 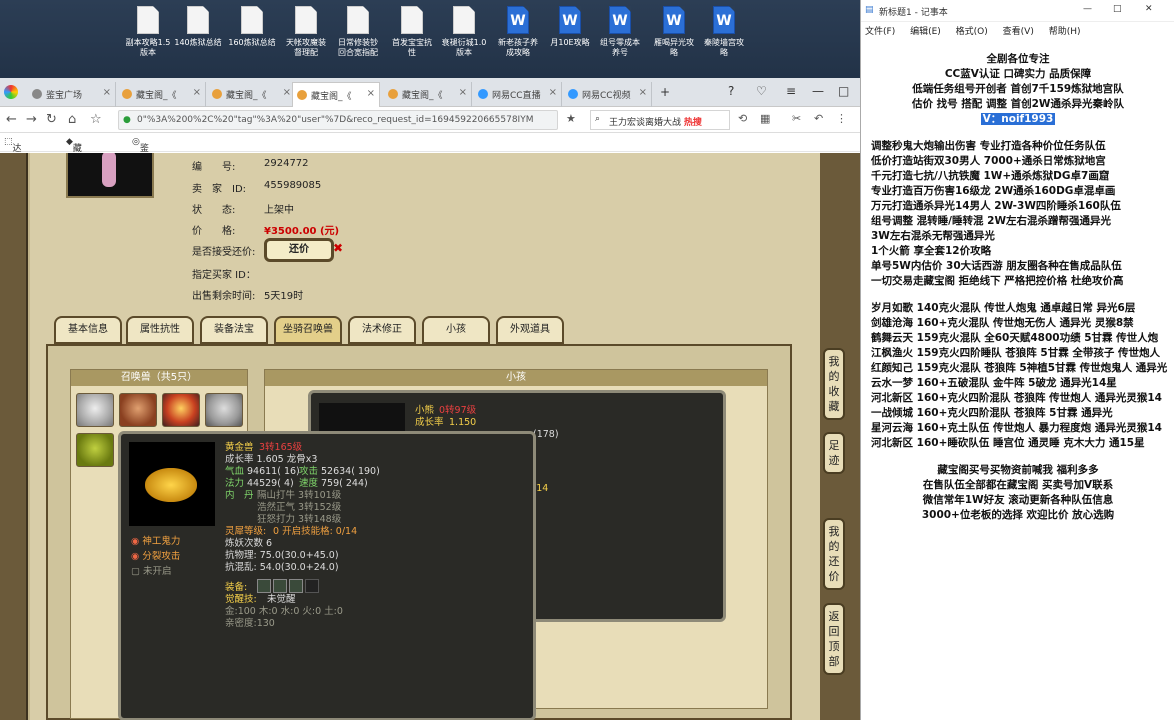 I want to click on skill-icon: ◉, so click(x=135, y=556).